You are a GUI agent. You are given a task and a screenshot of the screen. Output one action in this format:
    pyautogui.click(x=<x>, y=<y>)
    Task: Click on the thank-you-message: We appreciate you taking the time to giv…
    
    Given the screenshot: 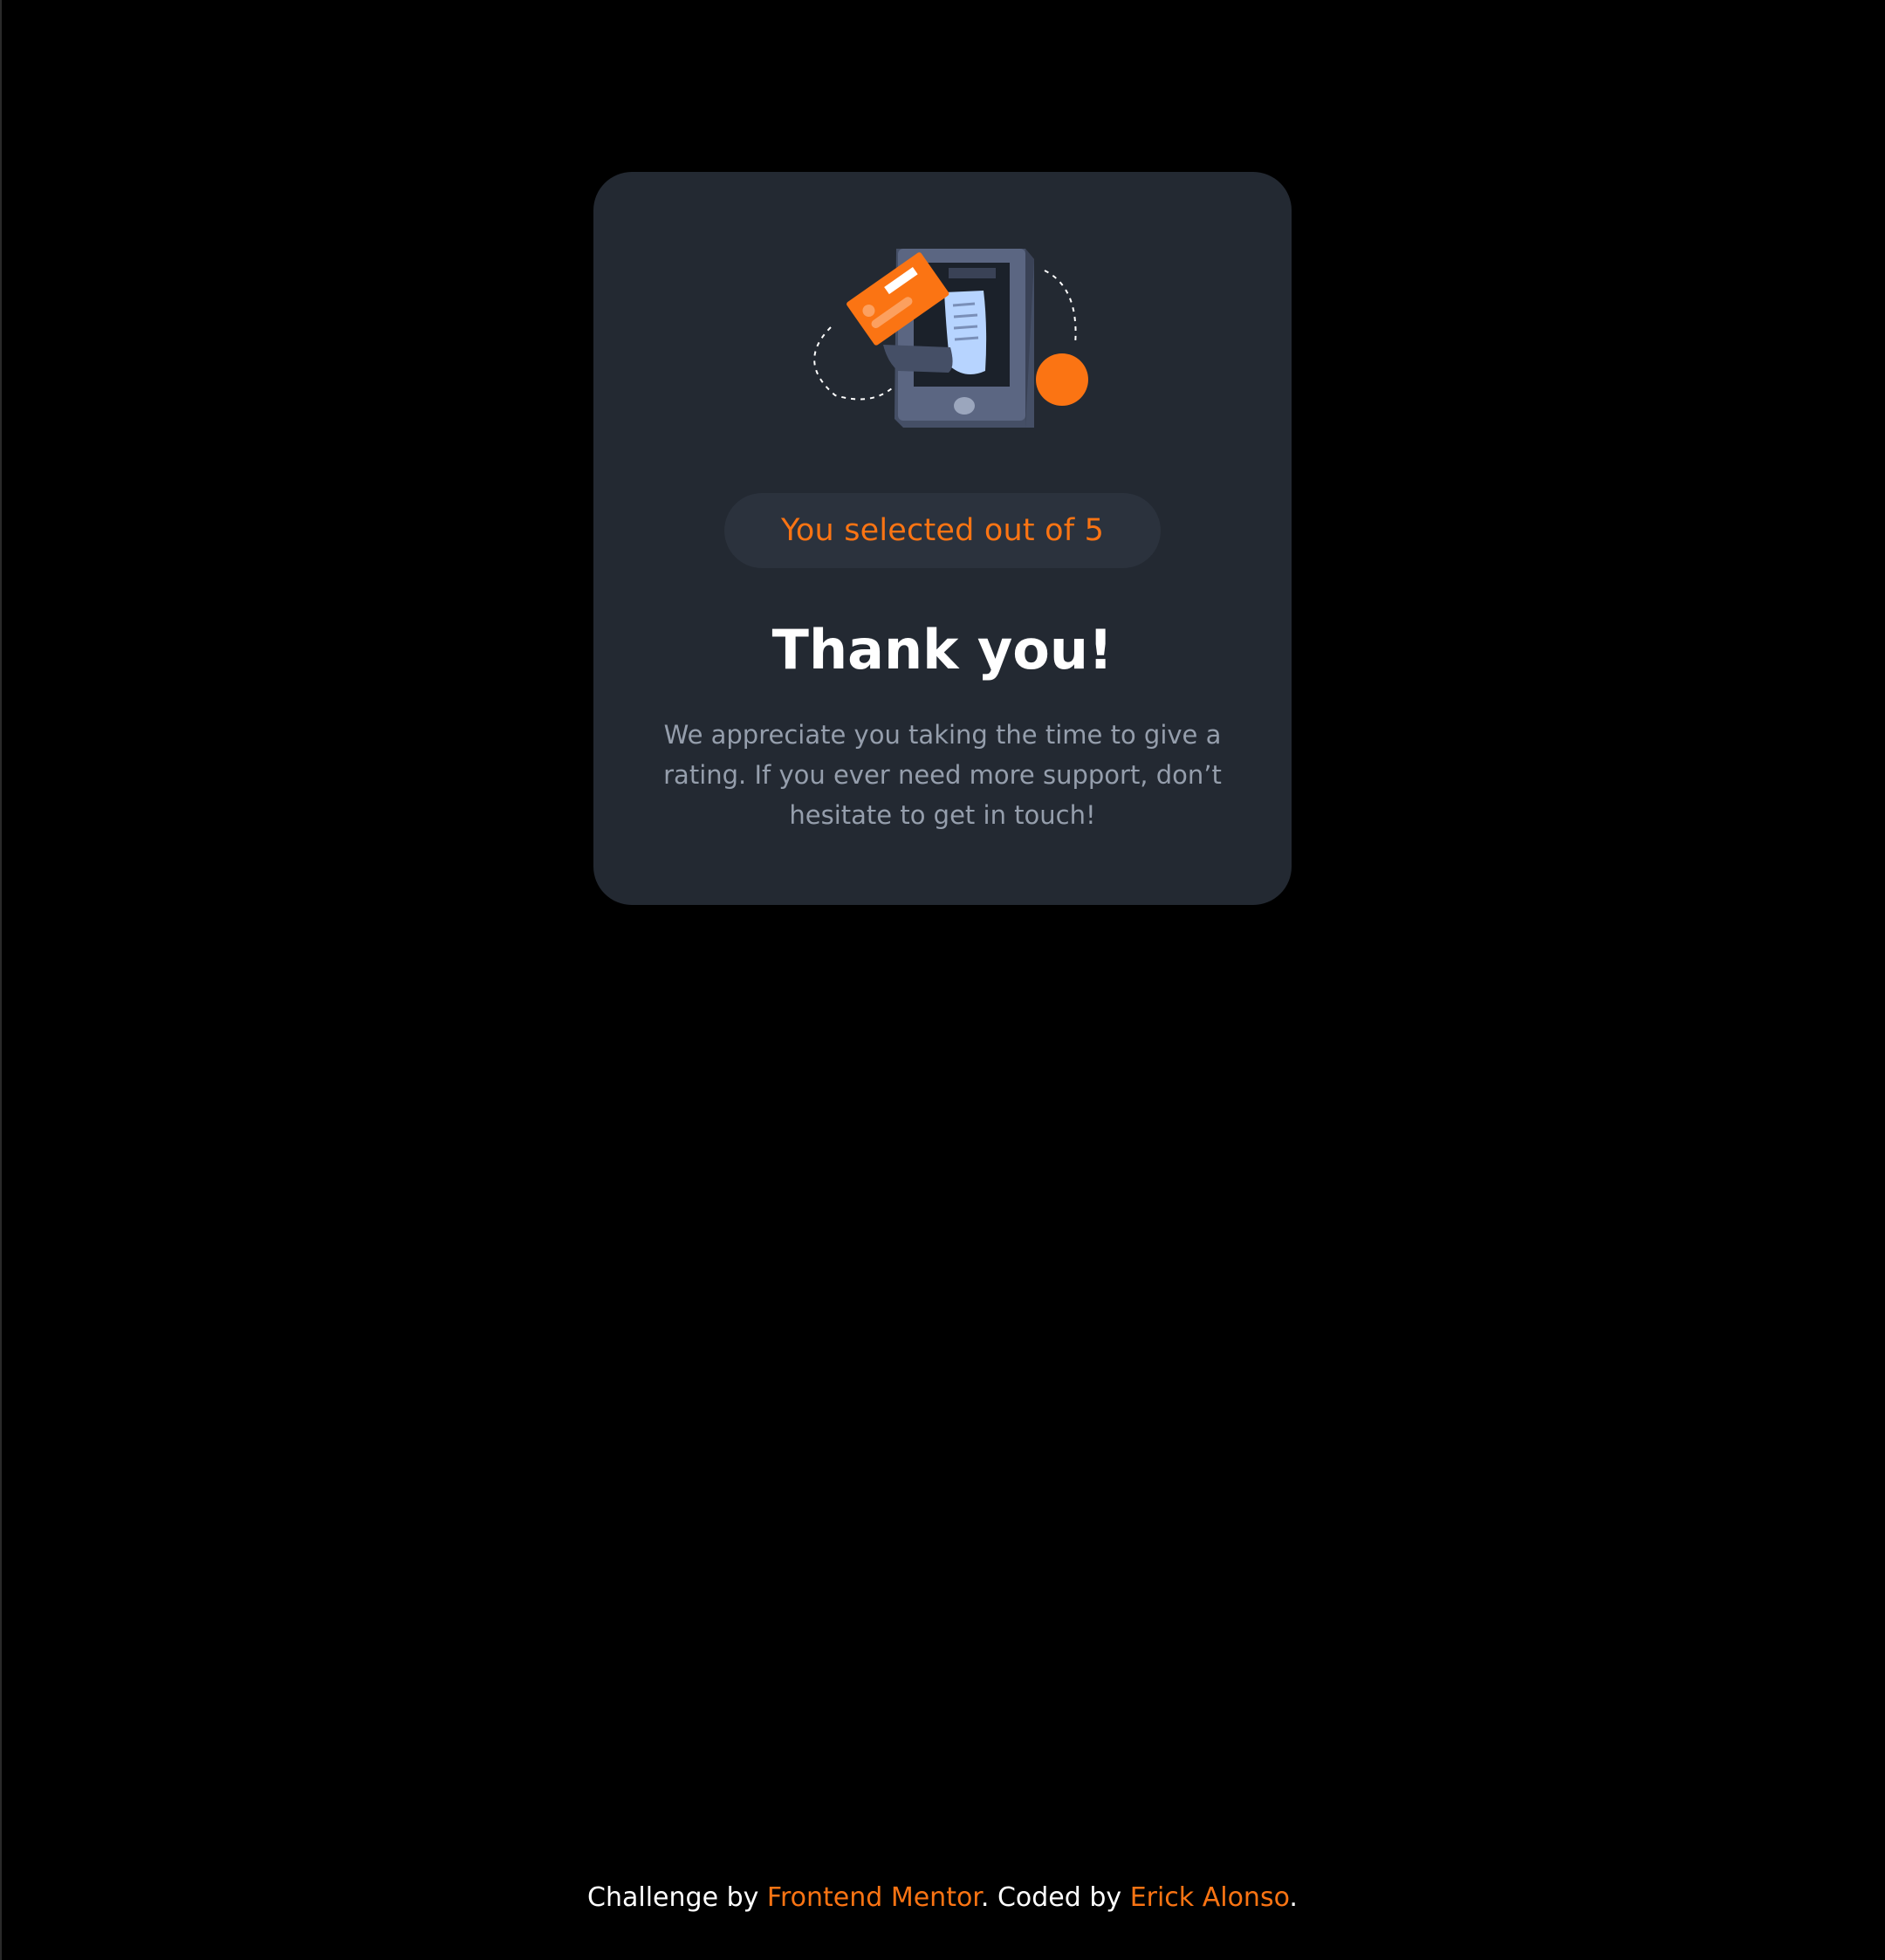 What is the action you would take?
    pyautogui.click(x=942, y=775)
    